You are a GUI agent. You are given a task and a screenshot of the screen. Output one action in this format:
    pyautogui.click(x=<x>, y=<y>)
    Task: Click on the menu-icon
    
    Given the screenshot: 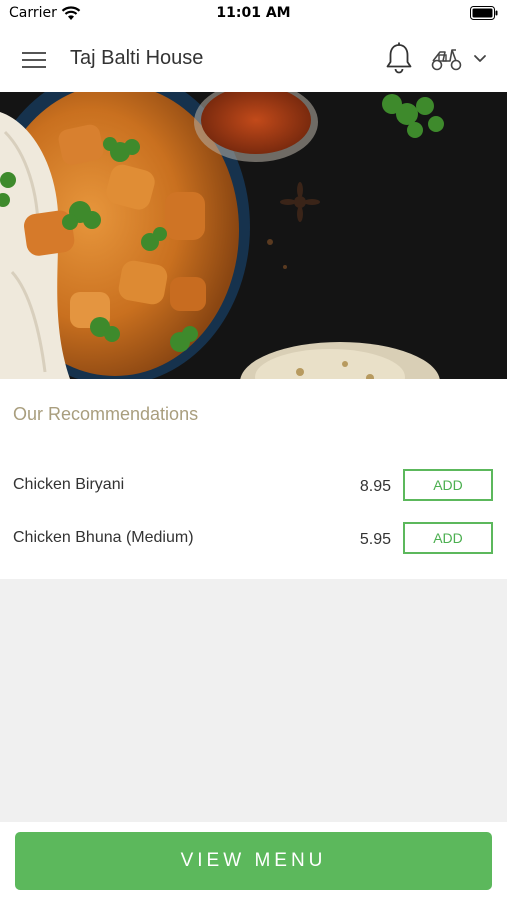 What is the action you would take?
    pyautogui.click(x=35, y=59)
    